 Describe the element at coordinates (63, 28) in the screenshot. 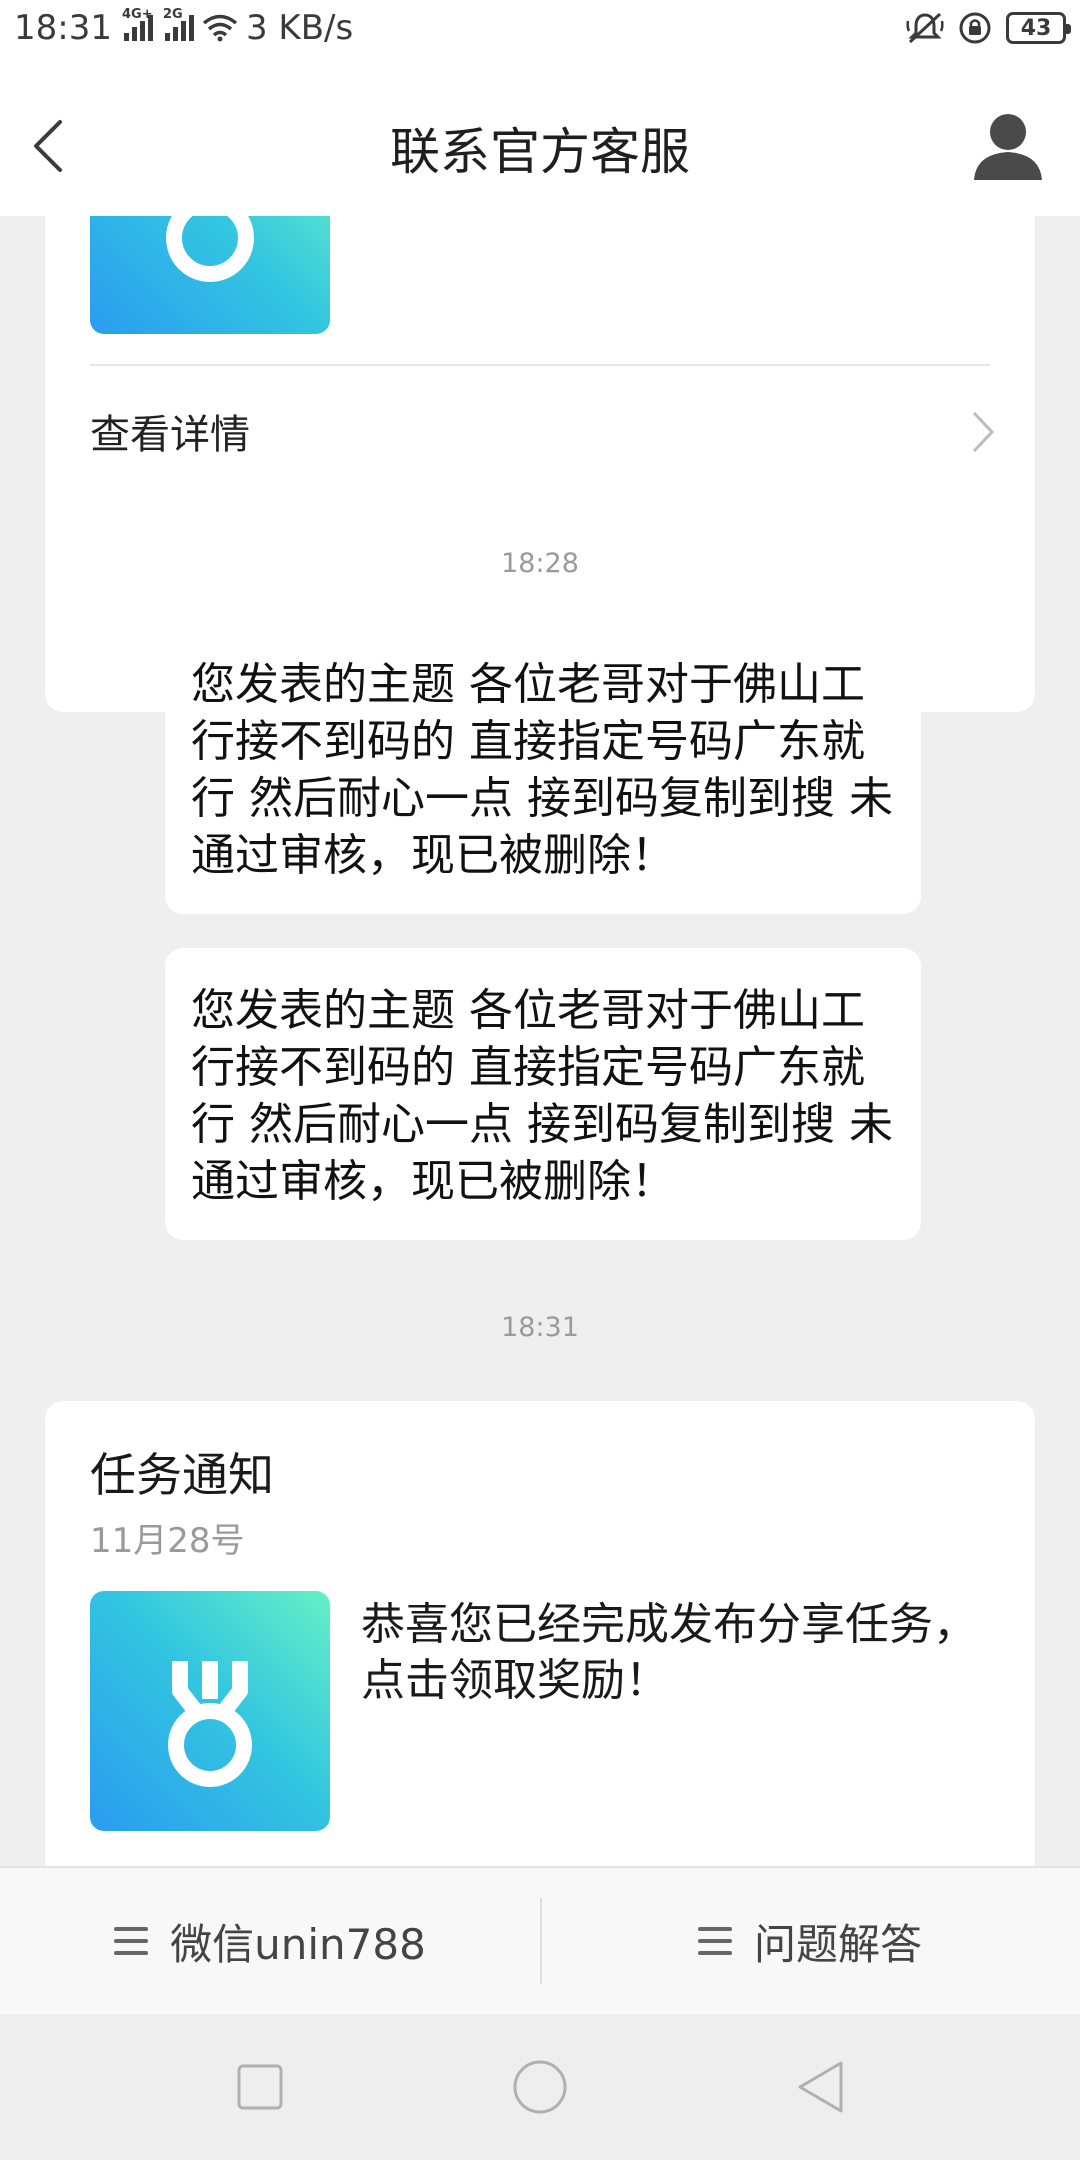

I see `status-time: 18:31` at that location.